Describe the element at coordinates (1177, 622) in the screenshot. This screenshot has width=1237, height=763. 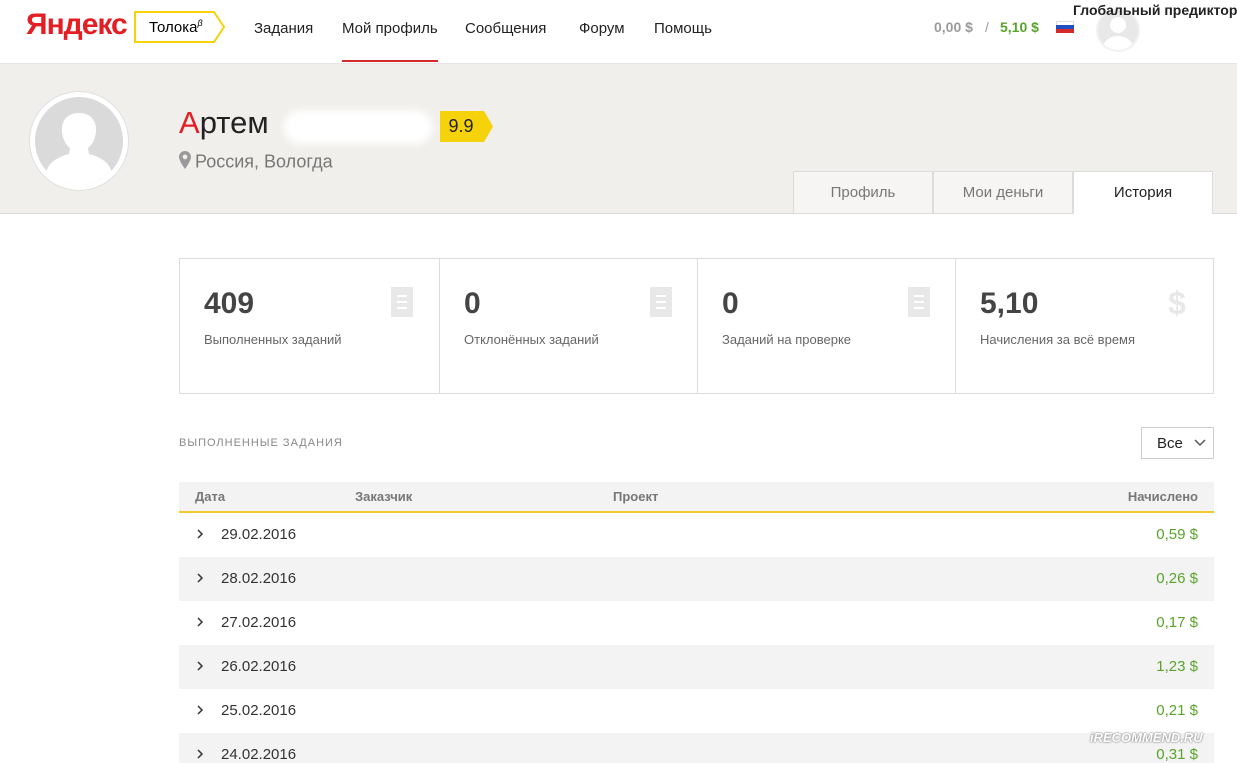
I see `row-amount: 0,17 $` at that location.